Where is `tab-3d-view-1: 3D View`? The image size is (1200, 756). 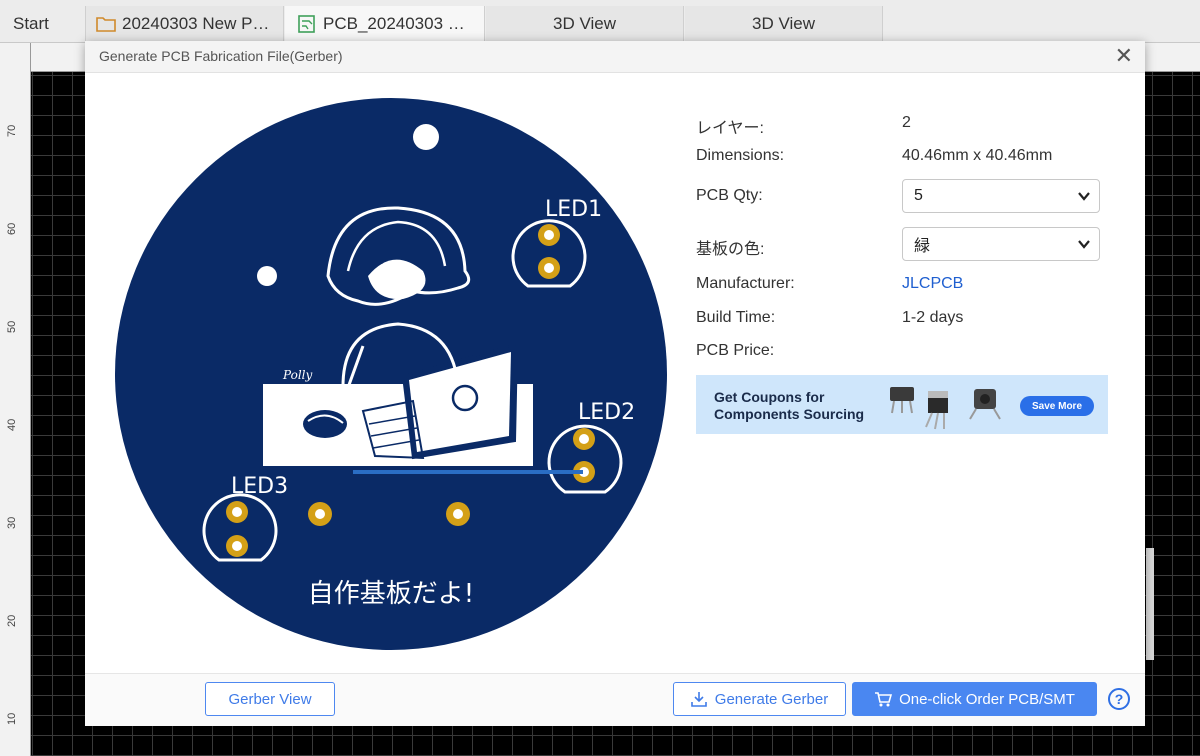
tab-3d-view-1: 3D View is located at coordinates (585, 24).